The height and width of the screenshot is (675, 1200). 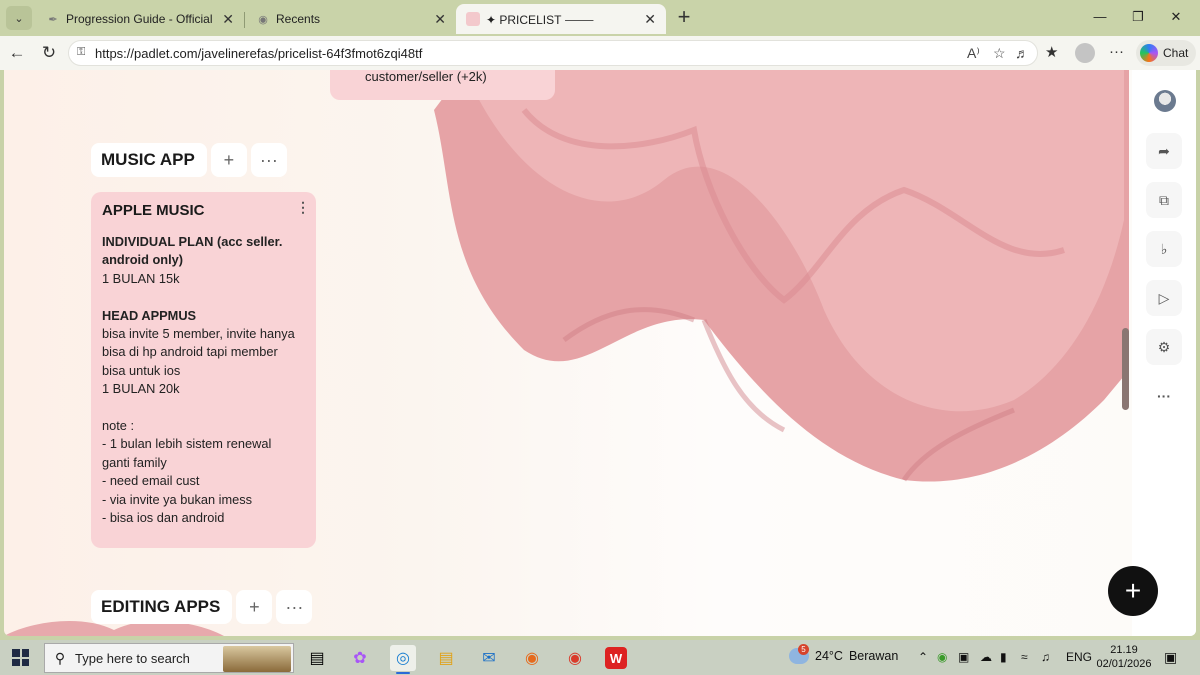 What do you see at coordinates (187, 444) in the screenshot?
I see `post-line: - 1 bulan lebih sistem renewal` at bounding box center [187, 444].